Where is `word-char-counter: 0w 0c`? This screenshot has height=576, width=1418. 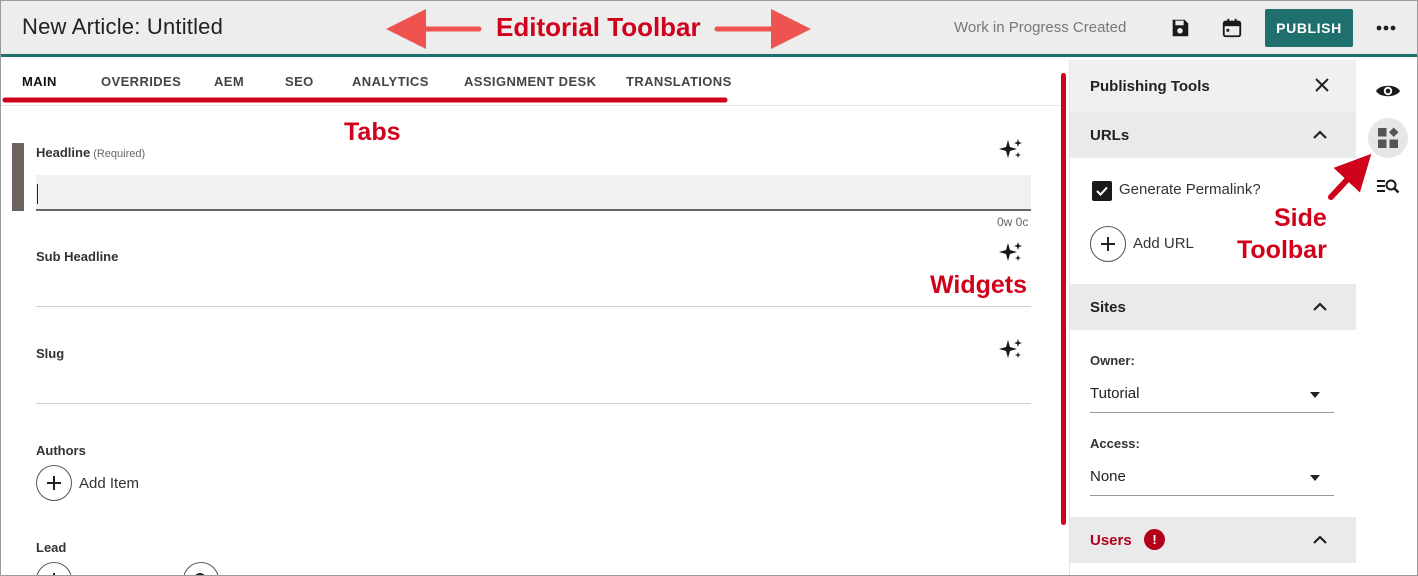 word-char-counter: 0w 0c is located at coordinates (1013, 222).